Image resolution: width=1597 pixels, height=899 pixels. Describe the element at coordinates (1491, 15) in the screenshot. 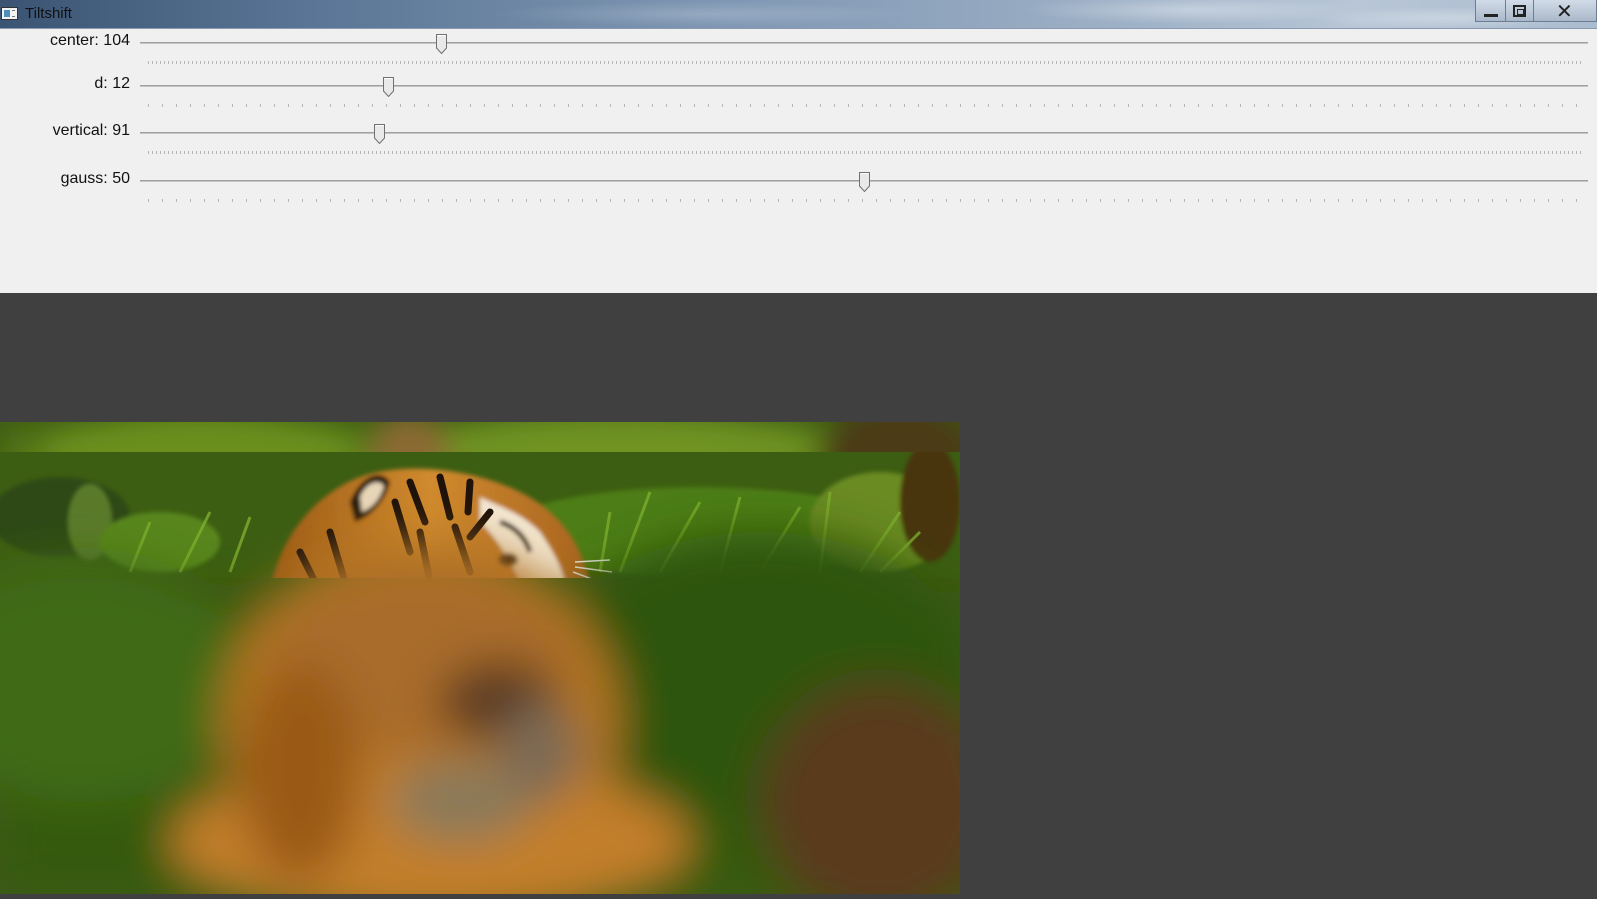

I see `minimize-icon` at that location.